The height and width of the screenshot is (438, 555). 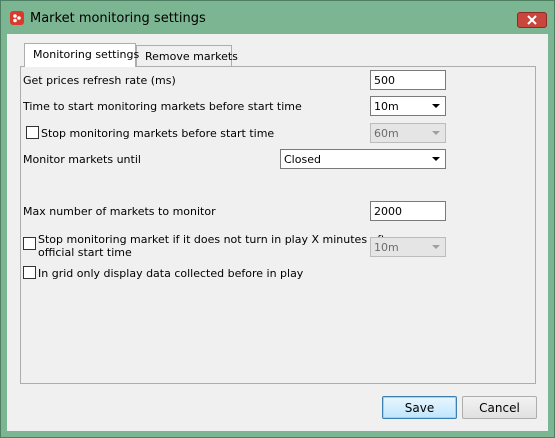 What do you see at coordinates (82, 159) in the screenshot?
I see `monitor-until-label: Monitor markets until` at bounding box center [82, 159].